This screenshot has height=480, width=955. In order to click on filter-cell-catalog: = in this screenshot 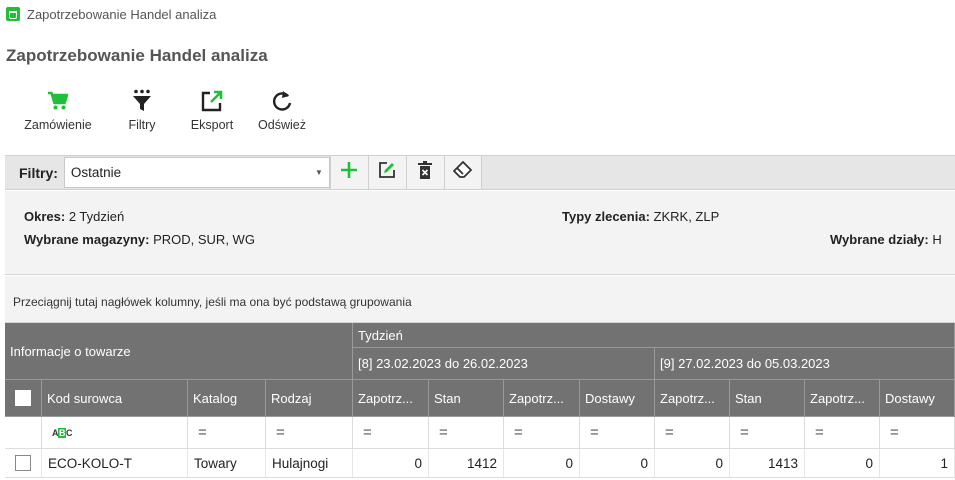, I will do `click(227, 433)`.